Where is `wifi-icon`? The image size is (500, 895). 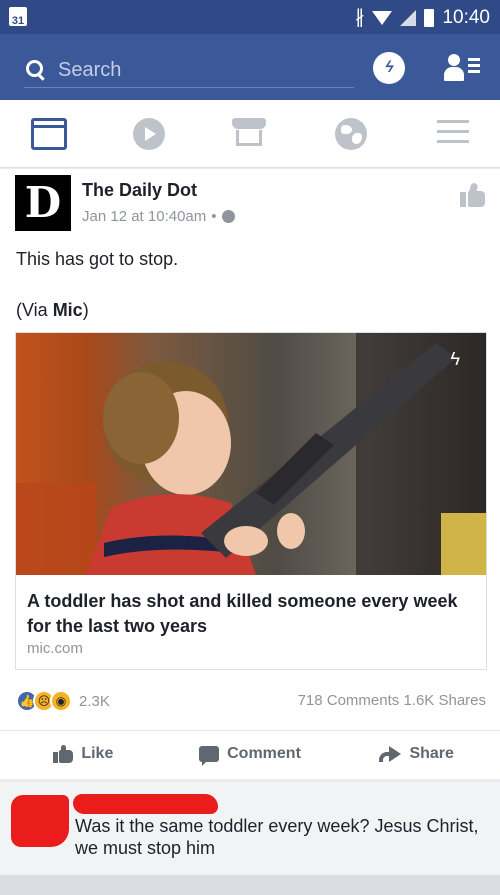 wifi-icon is located at coordinates (382, 17).